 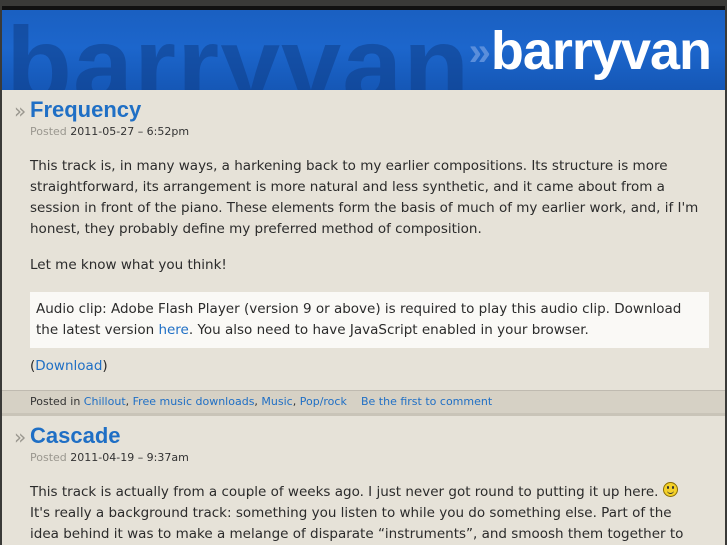 What do you see at coordinates (105, 401) in the screenshot?
I see `category-link: Chillout` at bounding box center [105, 401].